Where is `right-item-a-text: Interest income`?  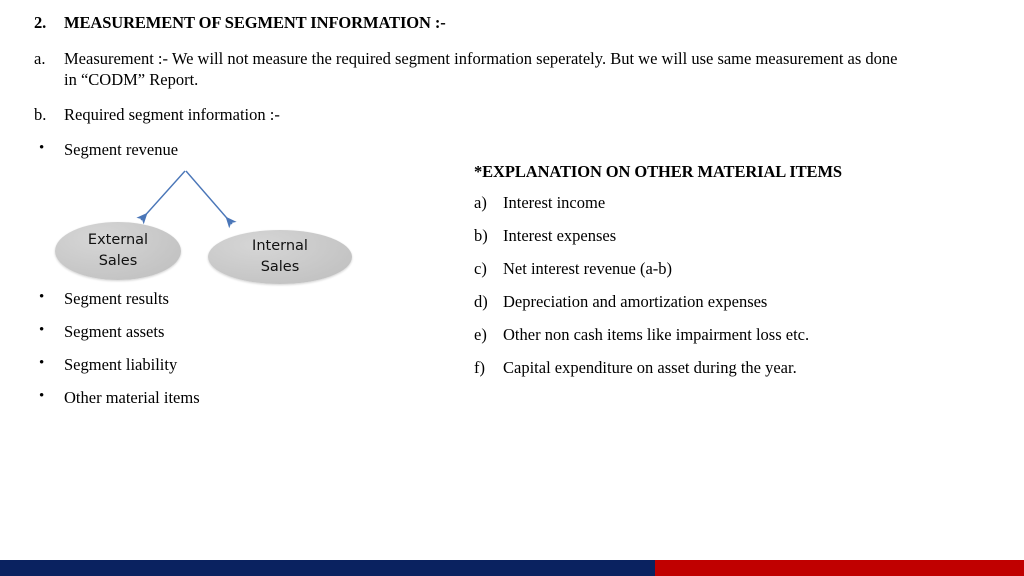
right-item-a-text: Interest income is located at coordinates (554, 202).